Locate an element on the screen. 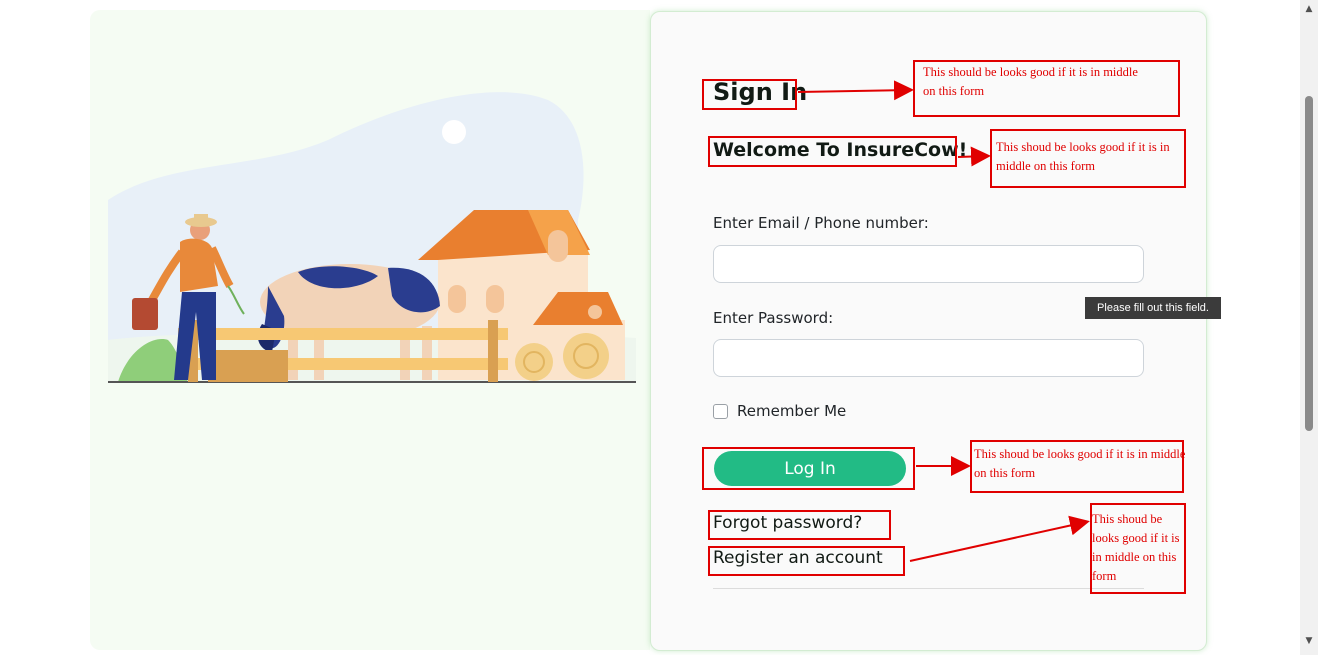  remember-me: Remember Me is located at coordinates (779, 411).